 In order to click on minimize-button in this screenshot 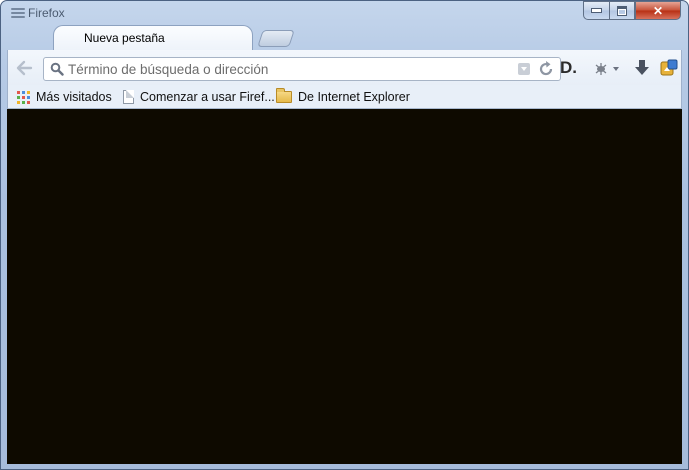, I will do `click(596, 10)`.